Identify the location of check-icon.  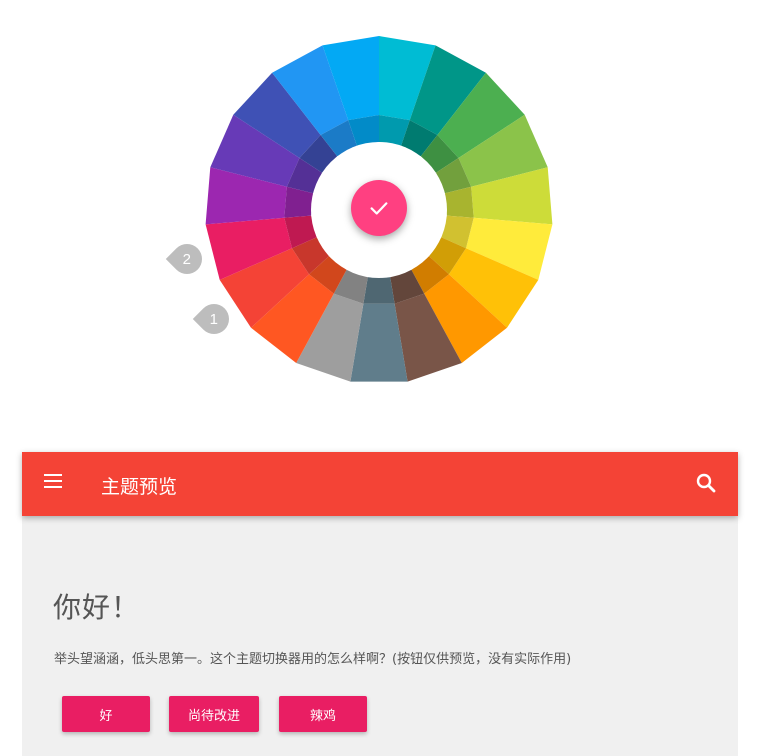
(379, 208).